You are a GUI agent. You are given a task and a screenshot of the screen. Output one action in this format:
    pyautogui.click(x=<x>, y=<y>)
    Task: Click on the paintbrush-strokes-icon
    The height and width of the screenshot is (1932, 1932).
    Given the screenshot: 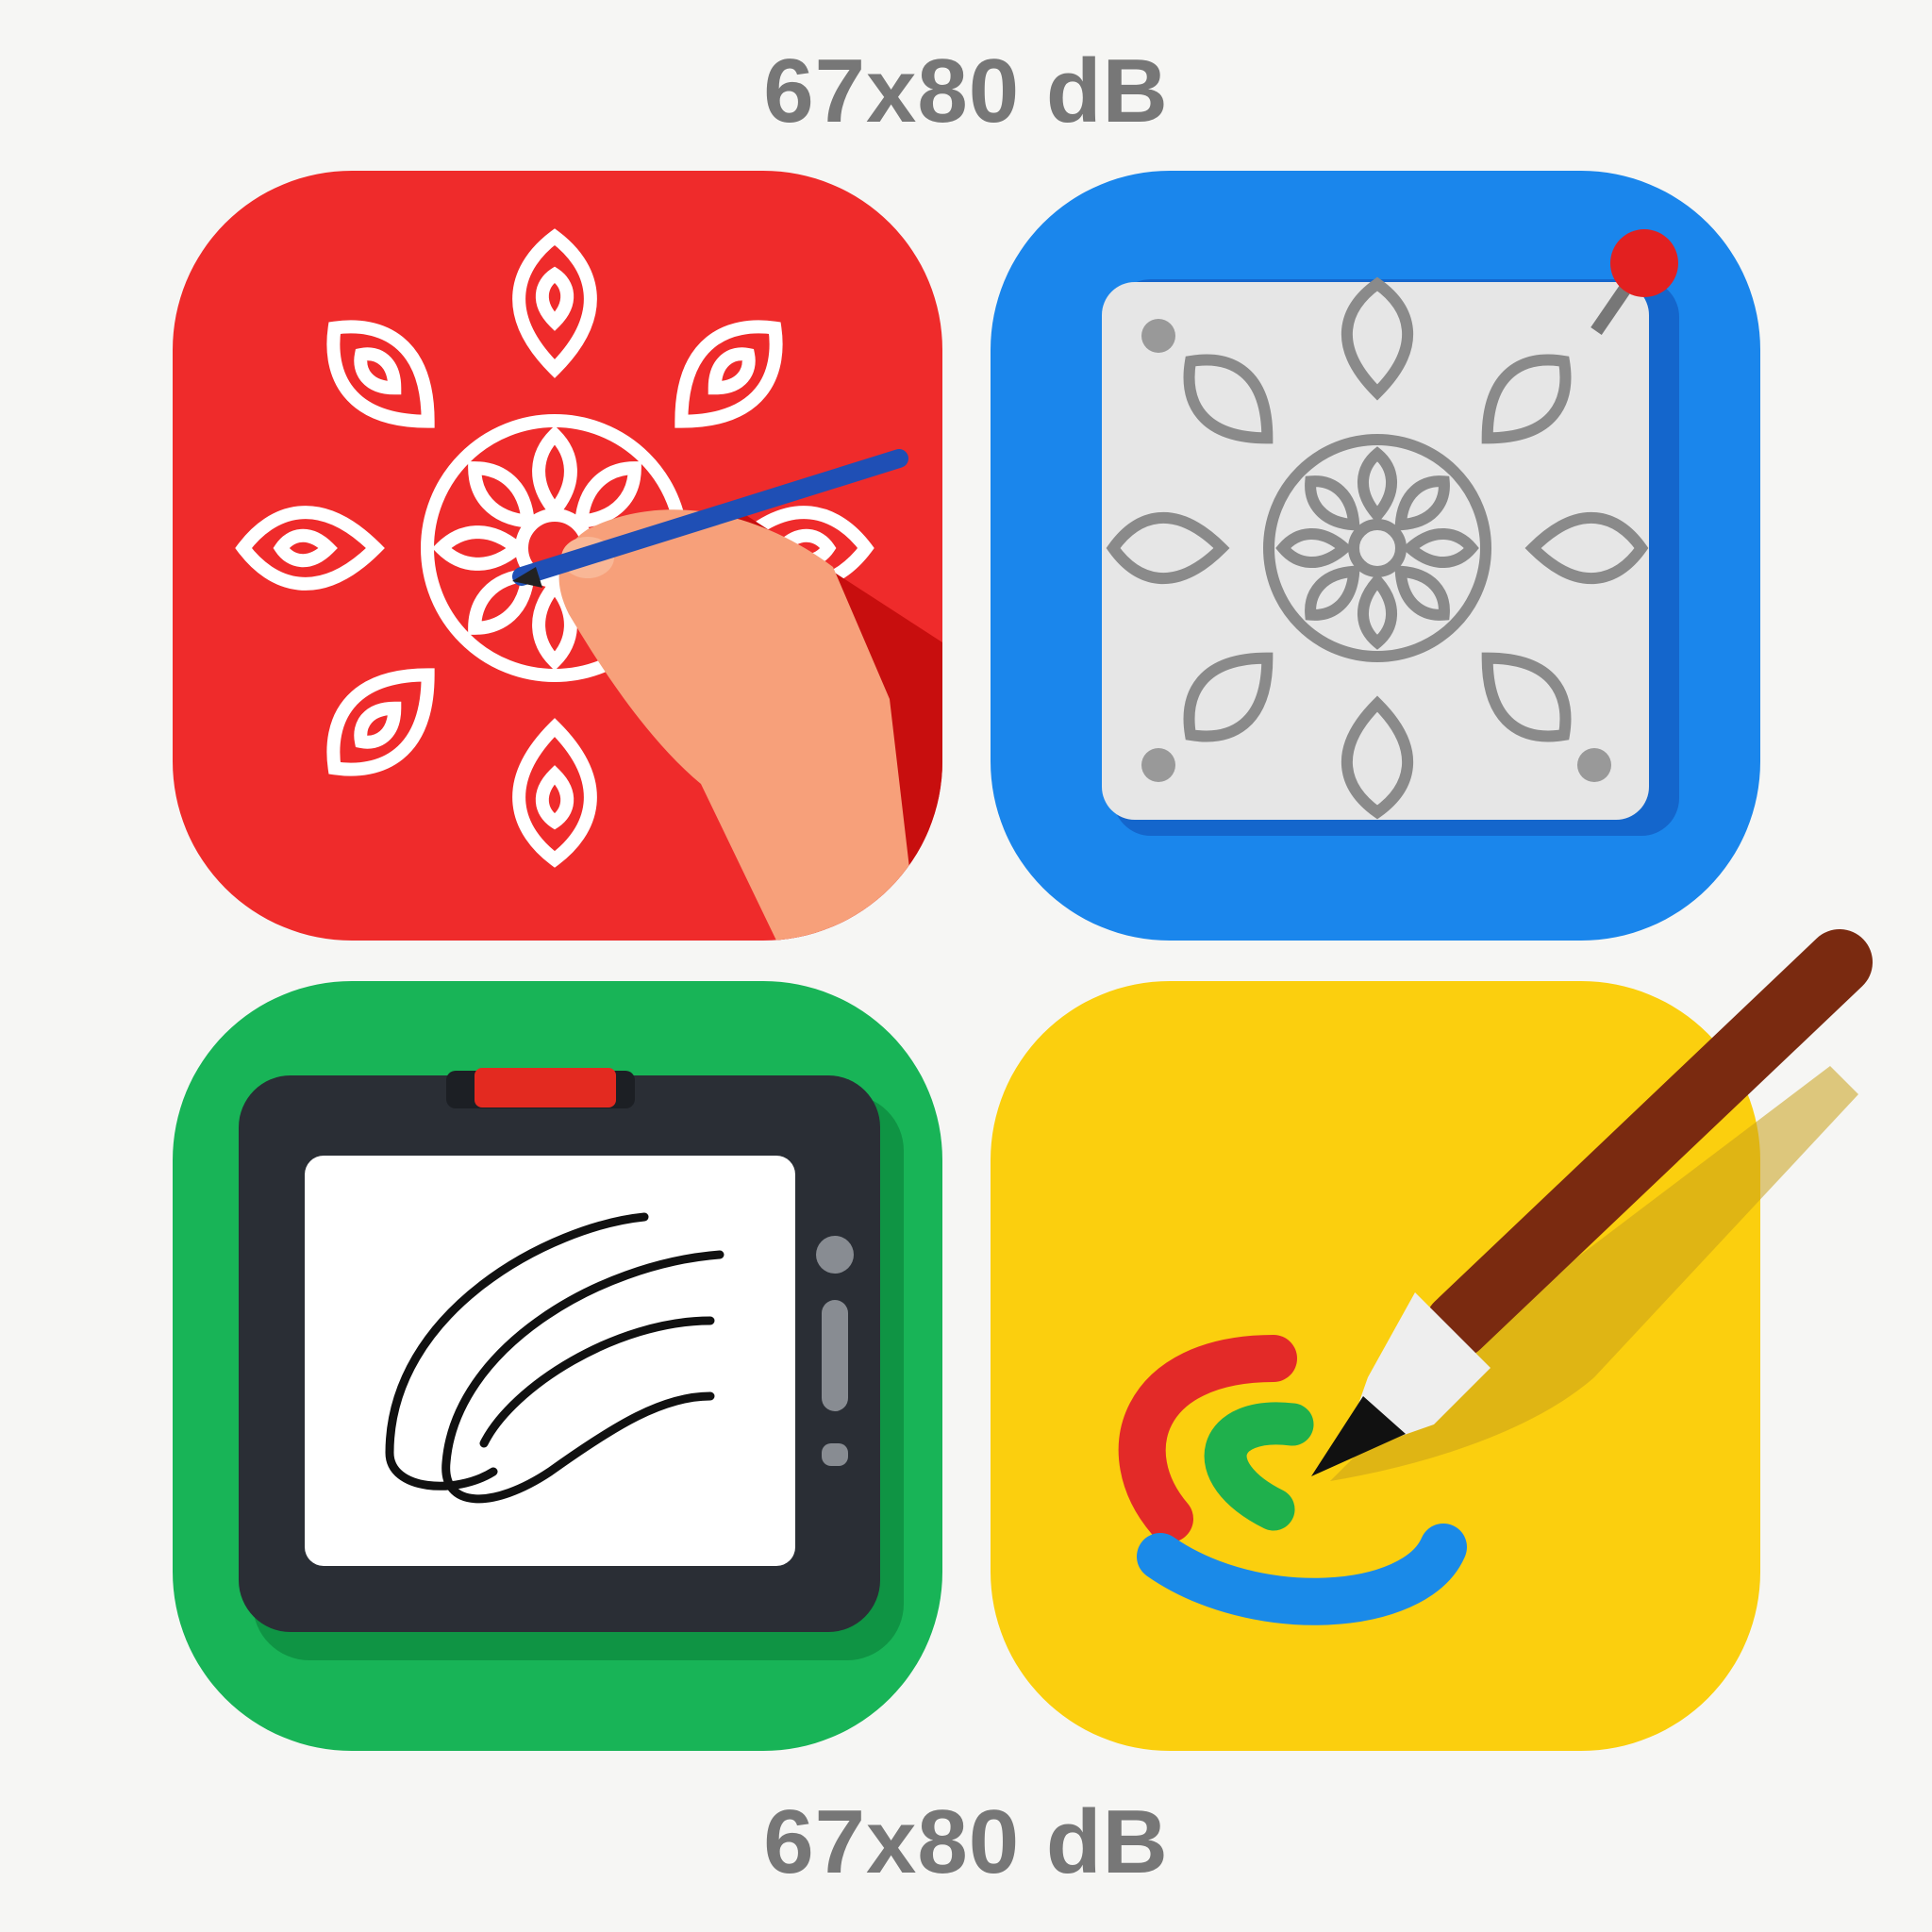 What is the action you would take?
    pyautogui.click(x=1496, y=1277)
    